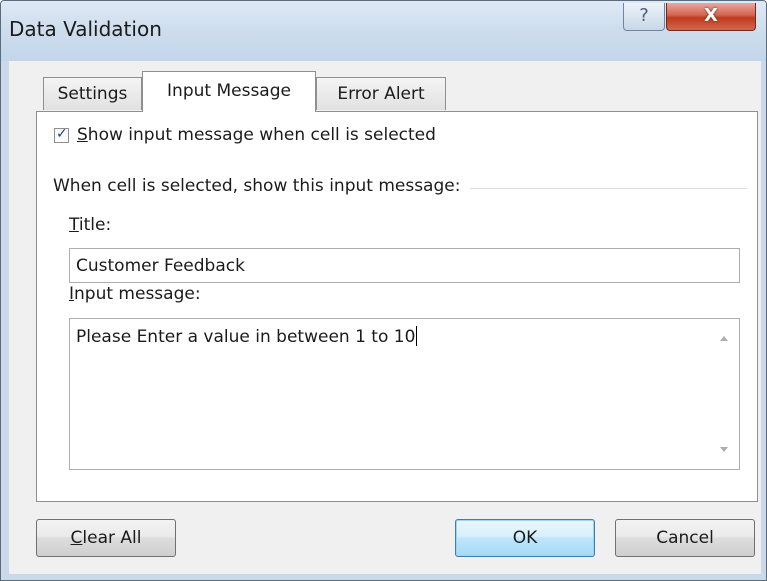 Image resolution: width=767 pixels, height=581 pixels. What do you see at coordinates (95, 225) in the screenshot?
I see `label-text: itle:` at bounding box center [95, 225].